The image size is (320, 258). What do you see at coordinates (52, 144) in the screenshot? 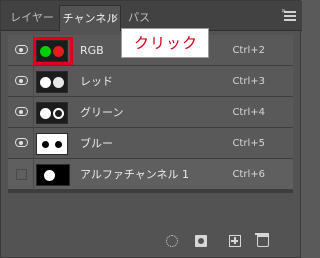
I see `channel-thumbnail-blue` at bounding box center [52, 144].